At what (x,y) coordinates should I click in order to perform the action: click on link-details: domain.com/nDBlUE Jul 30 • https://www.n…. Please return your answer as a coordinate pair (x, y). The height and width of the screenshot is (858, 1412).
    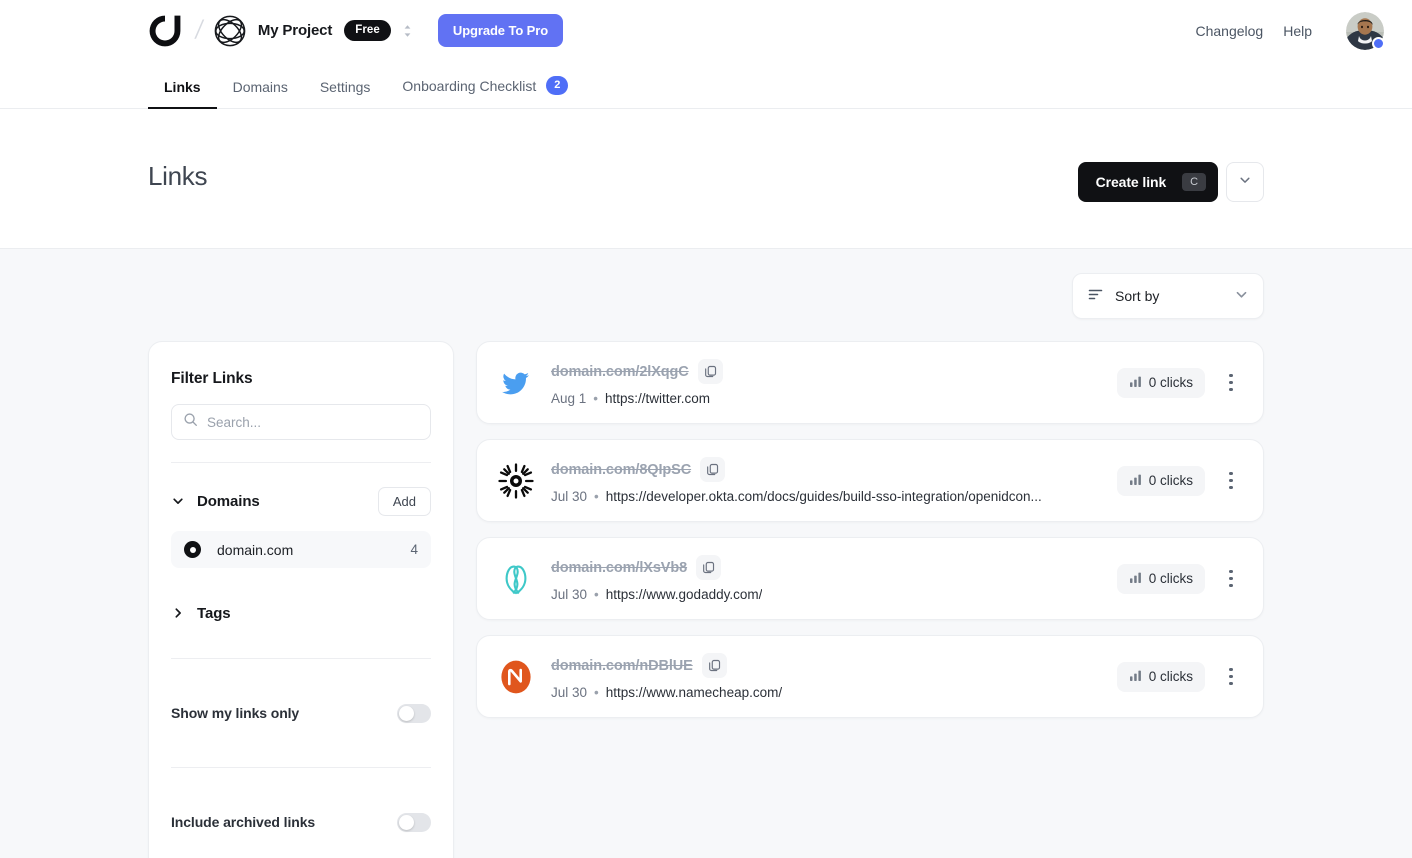
    Looking at the image, I should click on (834, 676).